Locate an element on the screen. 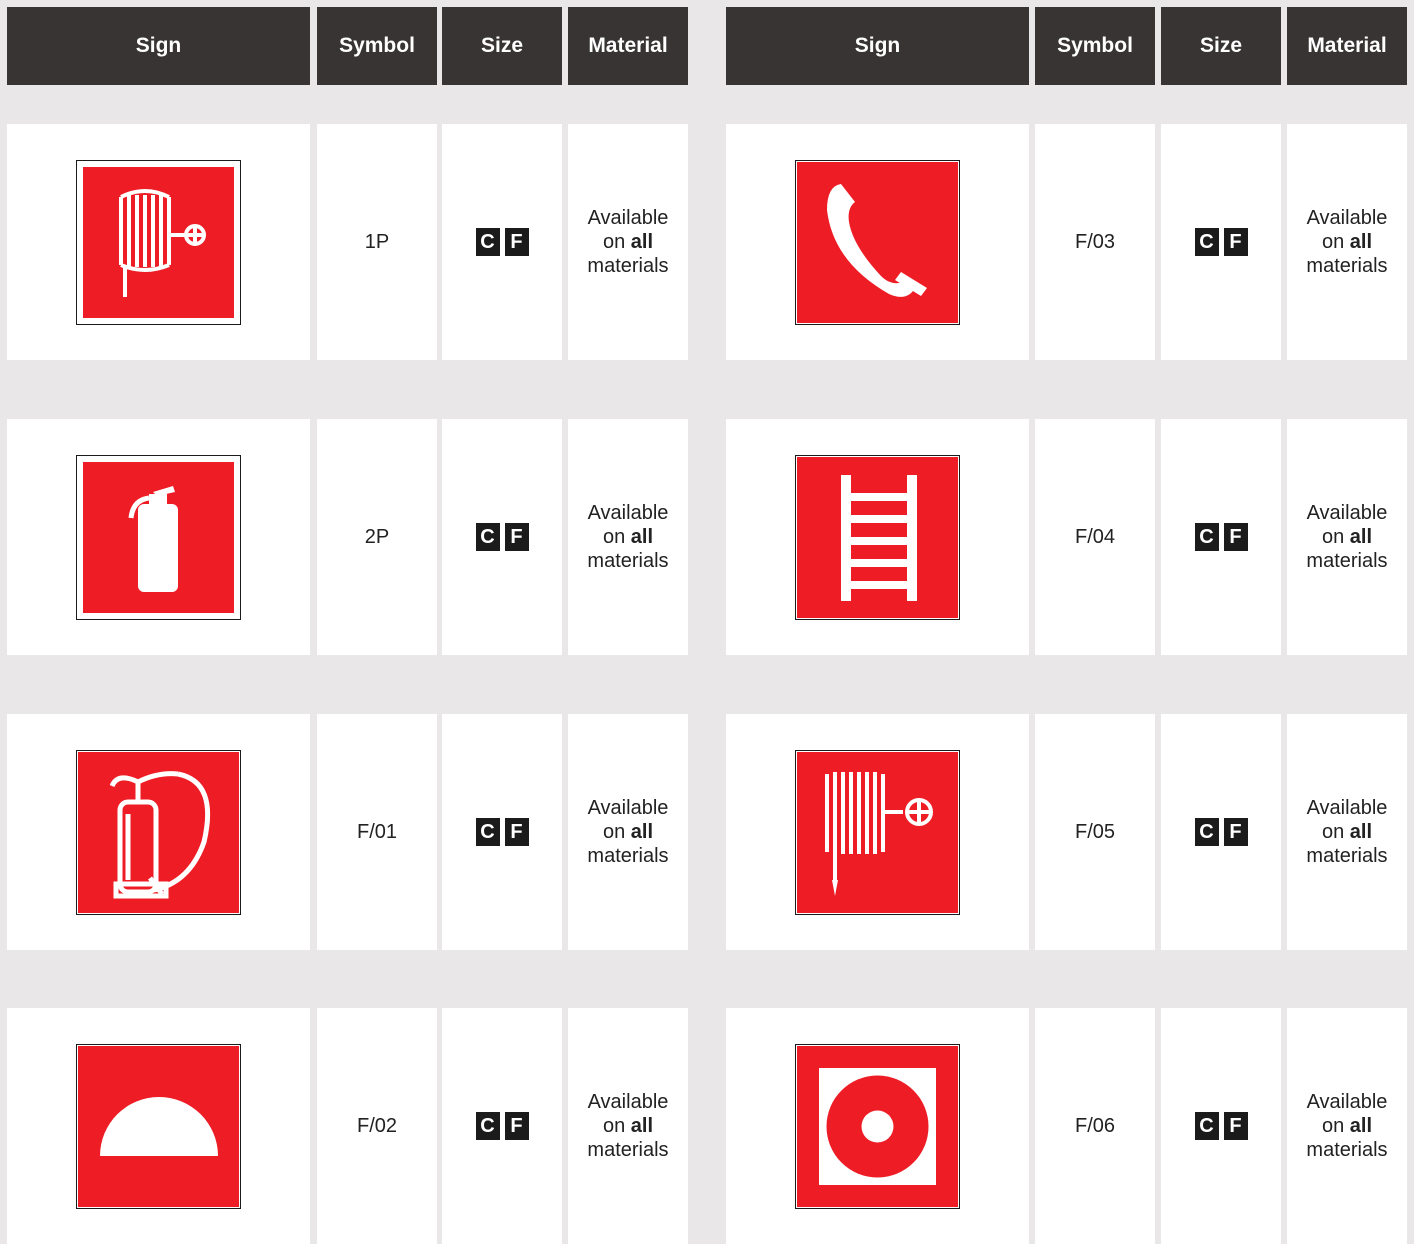 Image resolution: width=1414 pixels, height=1244 pixels. symbol-cell: F/03 is located at coordinates (1095, 242).